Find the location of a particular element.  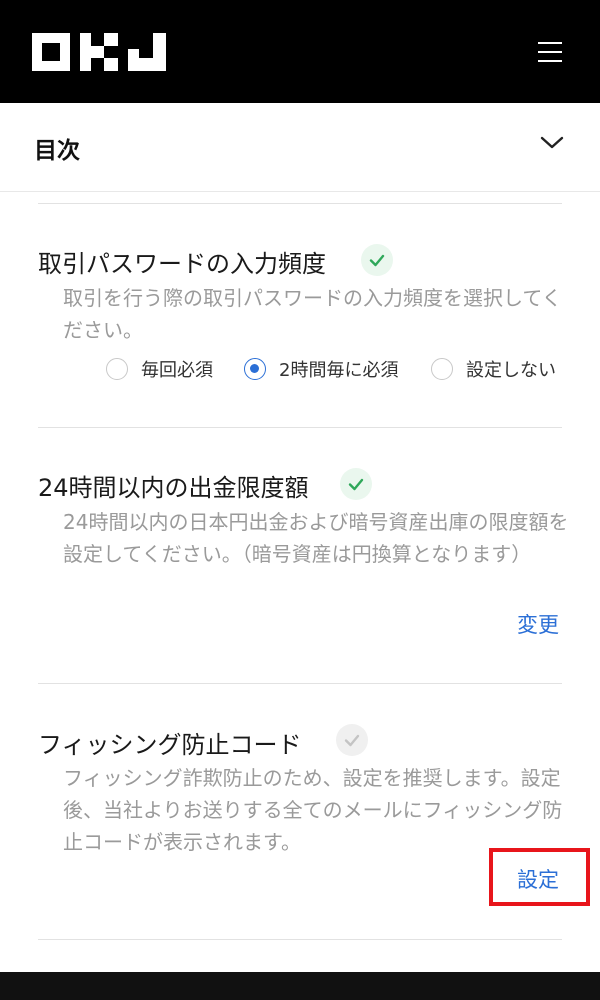

top-navigation-bar is located at coordinates (300, 51).